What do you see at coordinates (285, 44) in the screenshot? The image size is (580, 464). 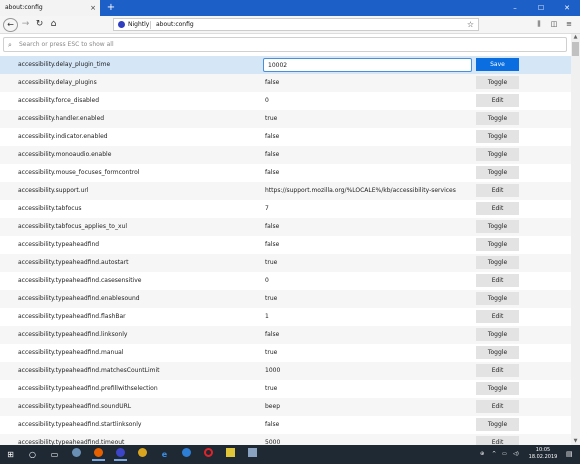 I see `search-box: ⌕ Search or press ESC to show all` at bounding box center [285, 44].